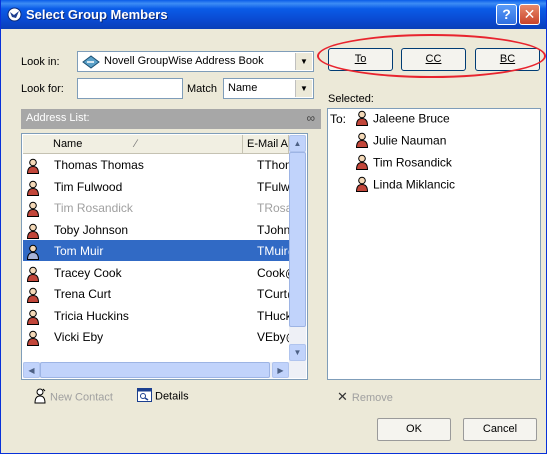 The width and height of the screenshot is (547, 454). Describe the element at coordinates (274, 337) in the screenshot. I see `contact-email: VEby@` at that location.